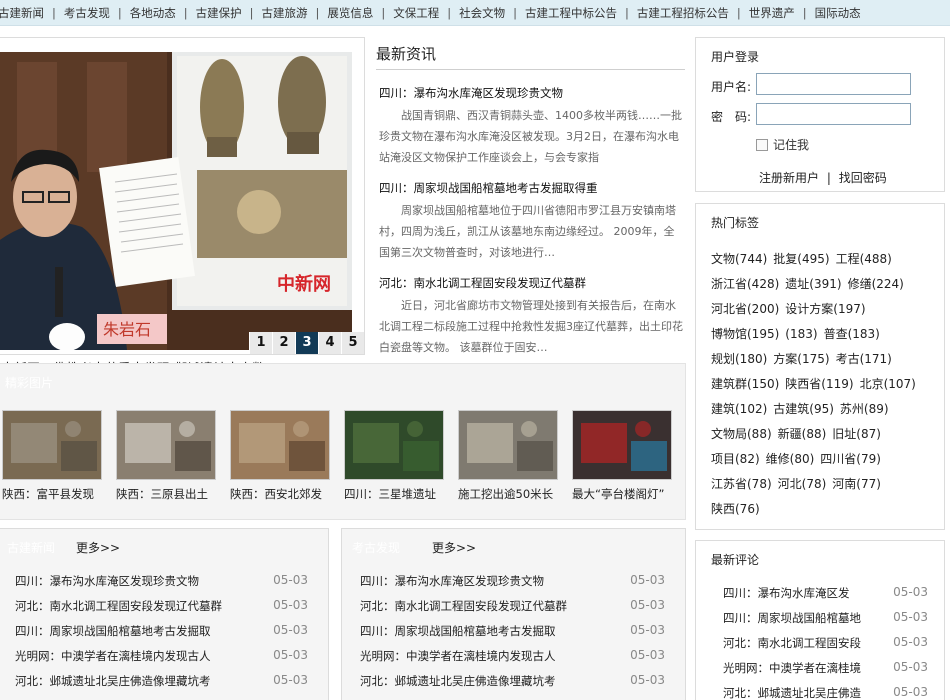  Describe the element at coordinates (745, 309) in the screenshot. I see `tag-link: 河北省(200)` at that location.